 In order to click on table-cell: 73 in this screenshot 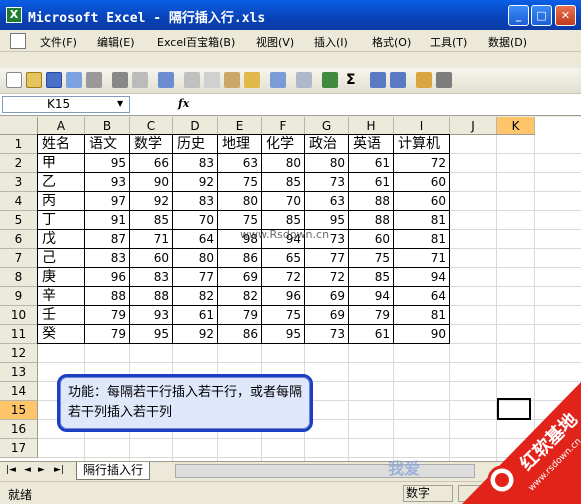, I will do `click(327, 334)`.